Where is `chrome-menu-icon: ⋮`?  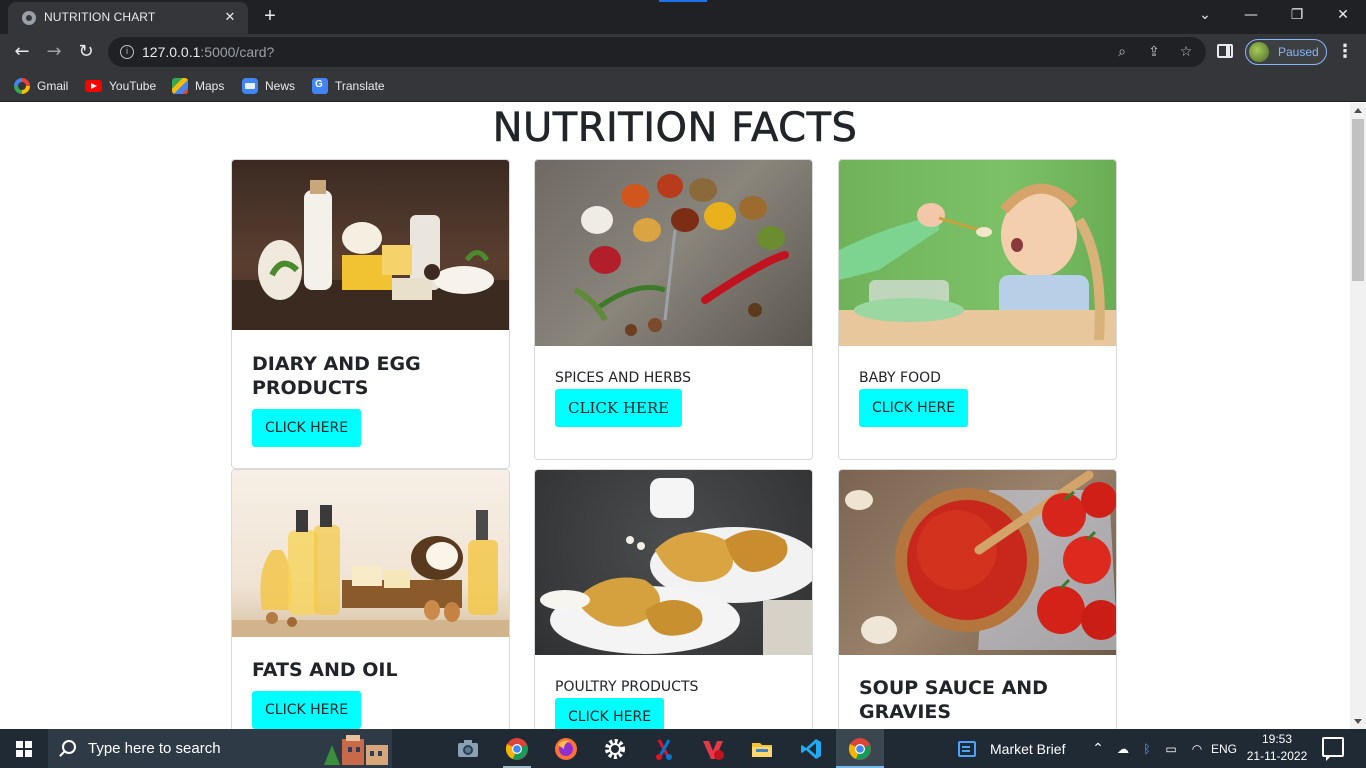 chrome-menu-icon: ⋮ is located at coordinates (1345, 52).